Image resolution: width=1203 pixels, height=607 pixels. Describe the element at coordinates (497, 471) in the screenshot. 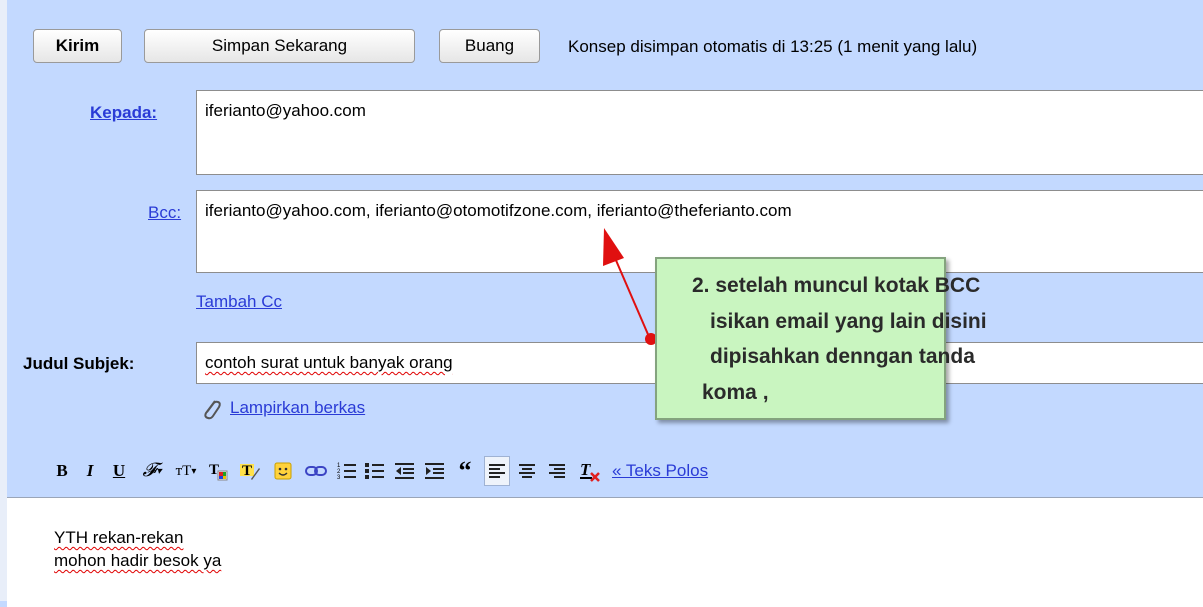

I see `align-left-icon` at that location.